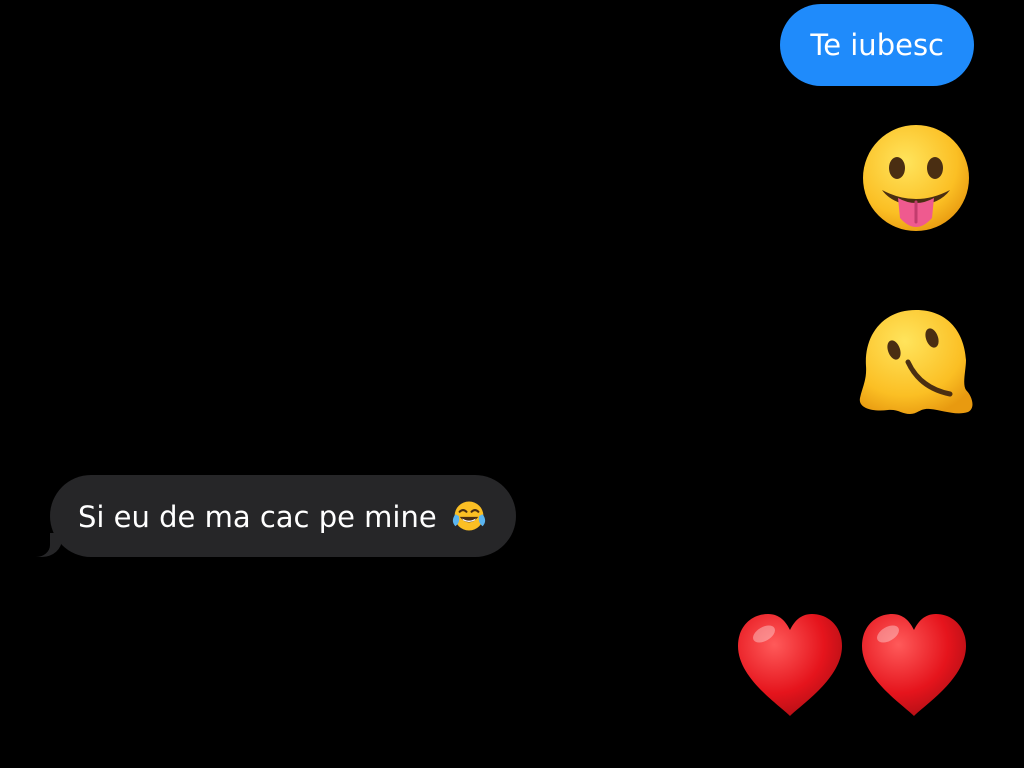  Describe the element at coordinates (469, 516) in the screenshot. I see `tears-of-joy-icon` at that location.